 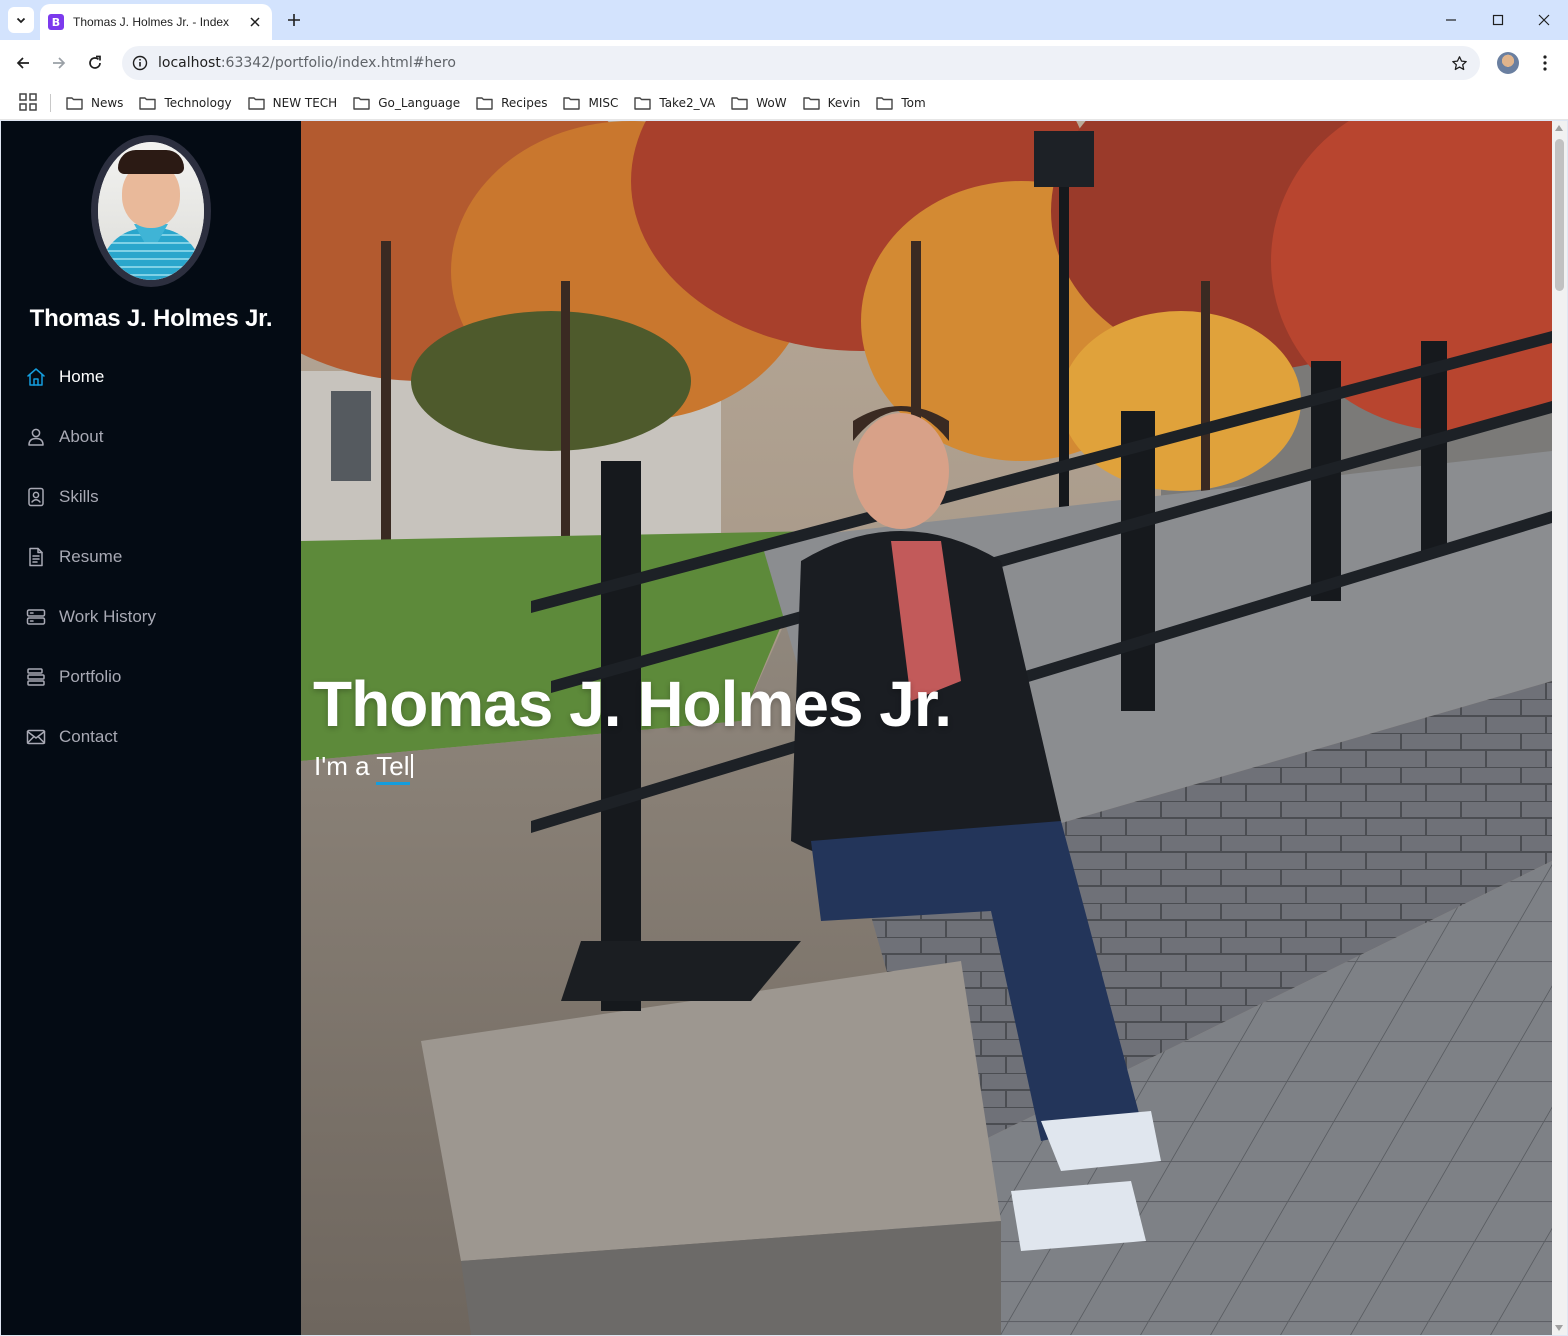 I want to click on chevron-down-icon, so click(x=21, y=20).